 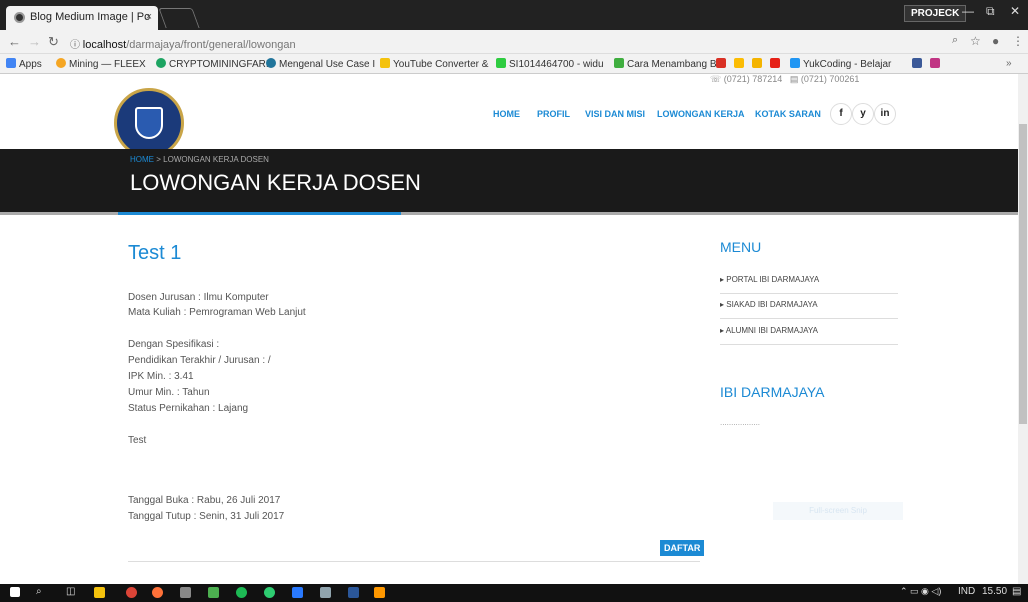 What do you see at coordinates (514, 593) in the screenshot?
I see `taskbar: ⌕ ◫ ⌃ ▭ ◉ ◁) IND 15.50 ▤` at bounding box center [514, 593].